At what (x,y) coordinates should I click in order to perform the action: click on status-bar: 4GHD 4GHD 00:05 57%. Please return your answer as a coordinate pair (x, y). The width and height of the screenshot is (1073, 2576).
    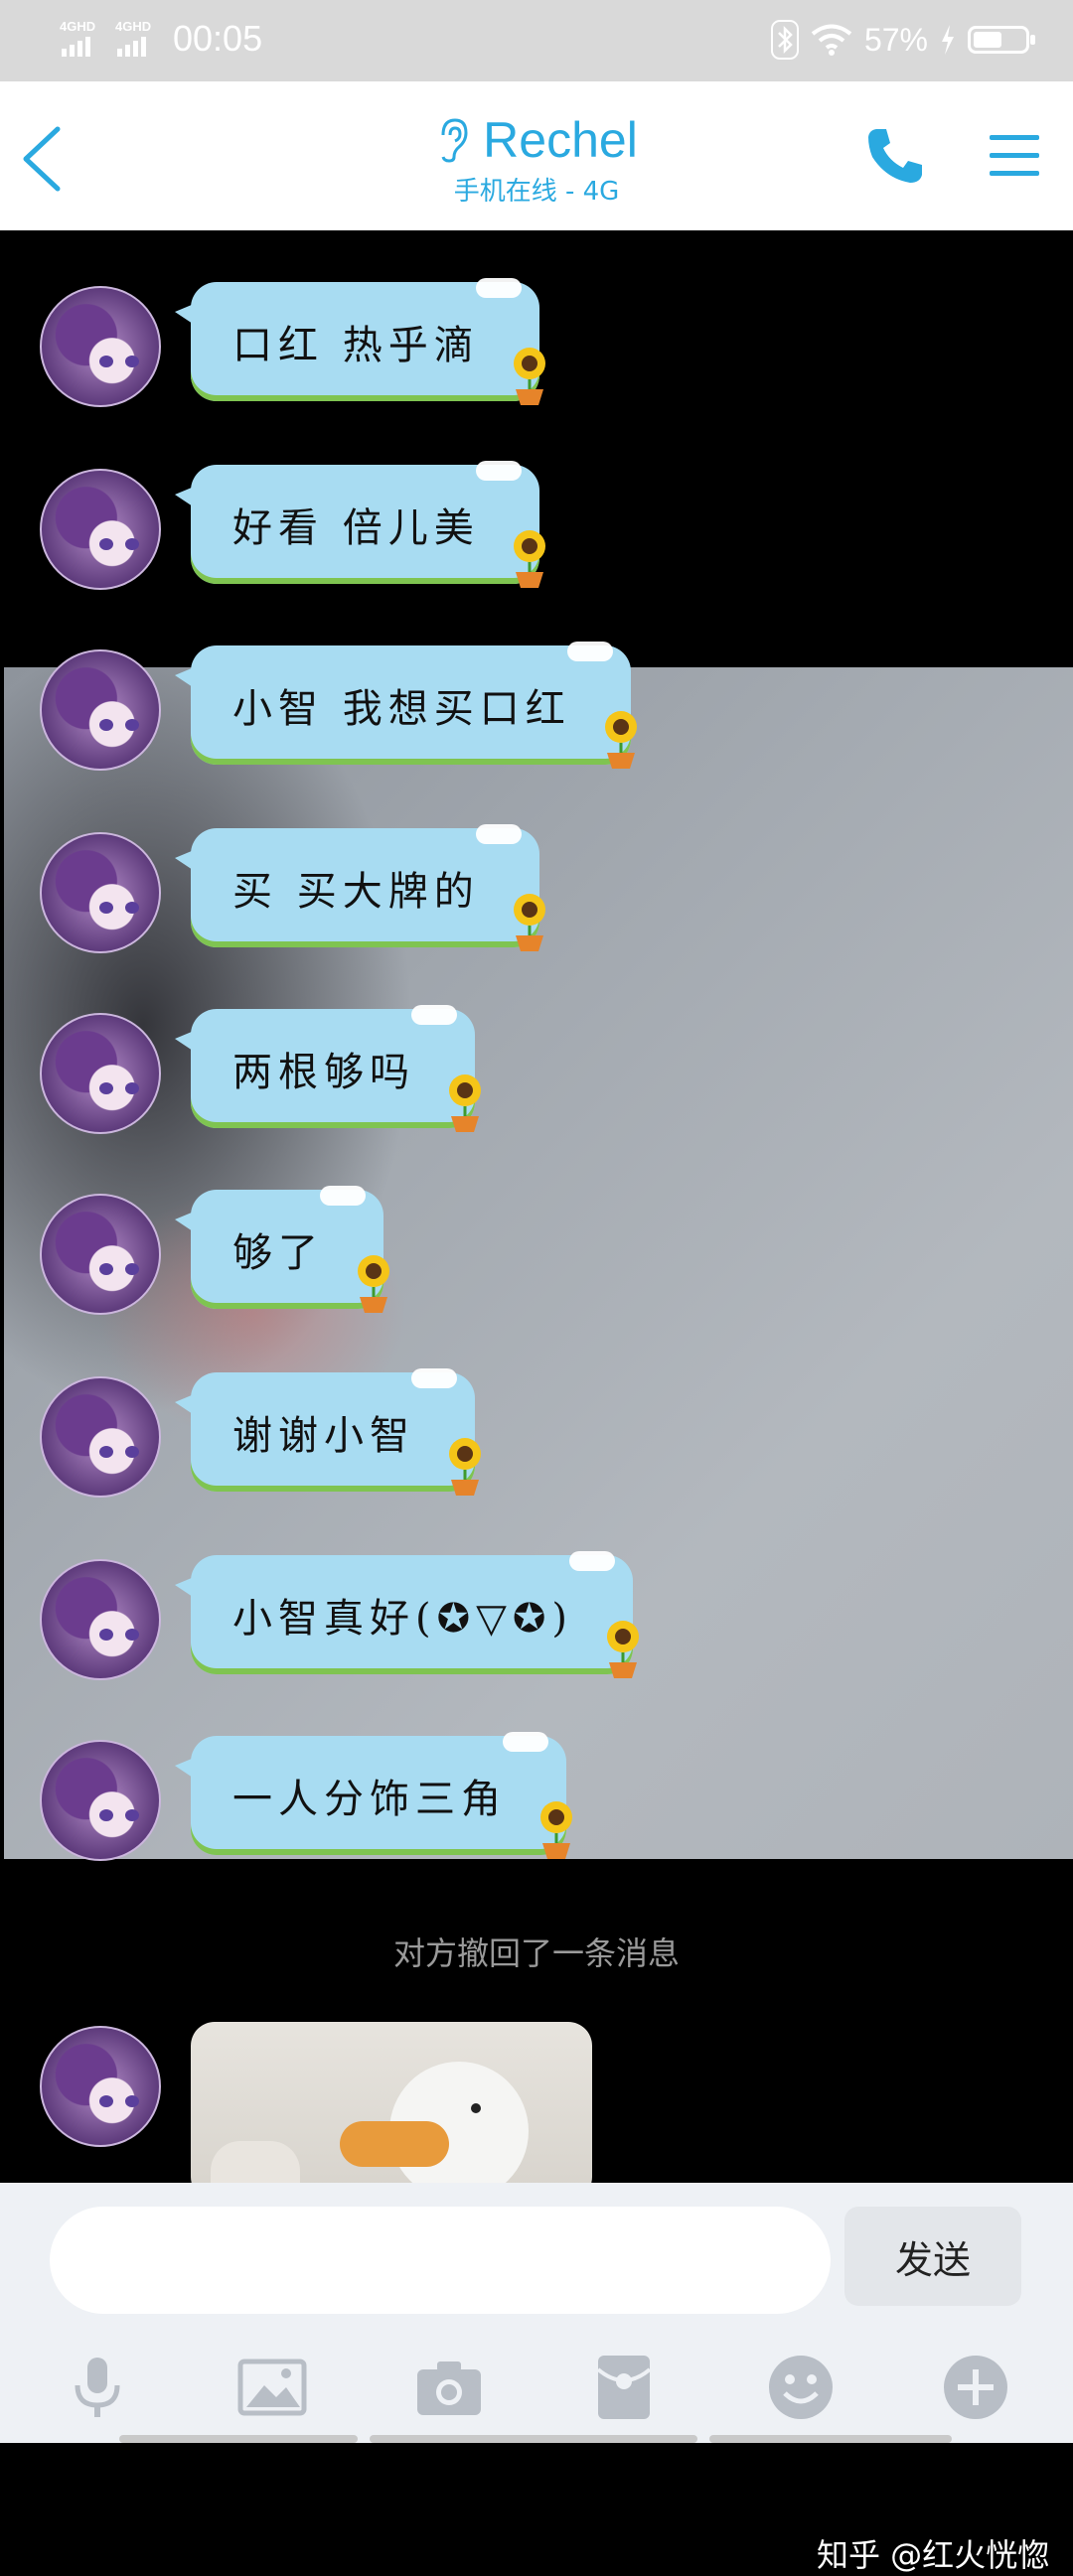
    Looking at the image, I should click on (536, 40).